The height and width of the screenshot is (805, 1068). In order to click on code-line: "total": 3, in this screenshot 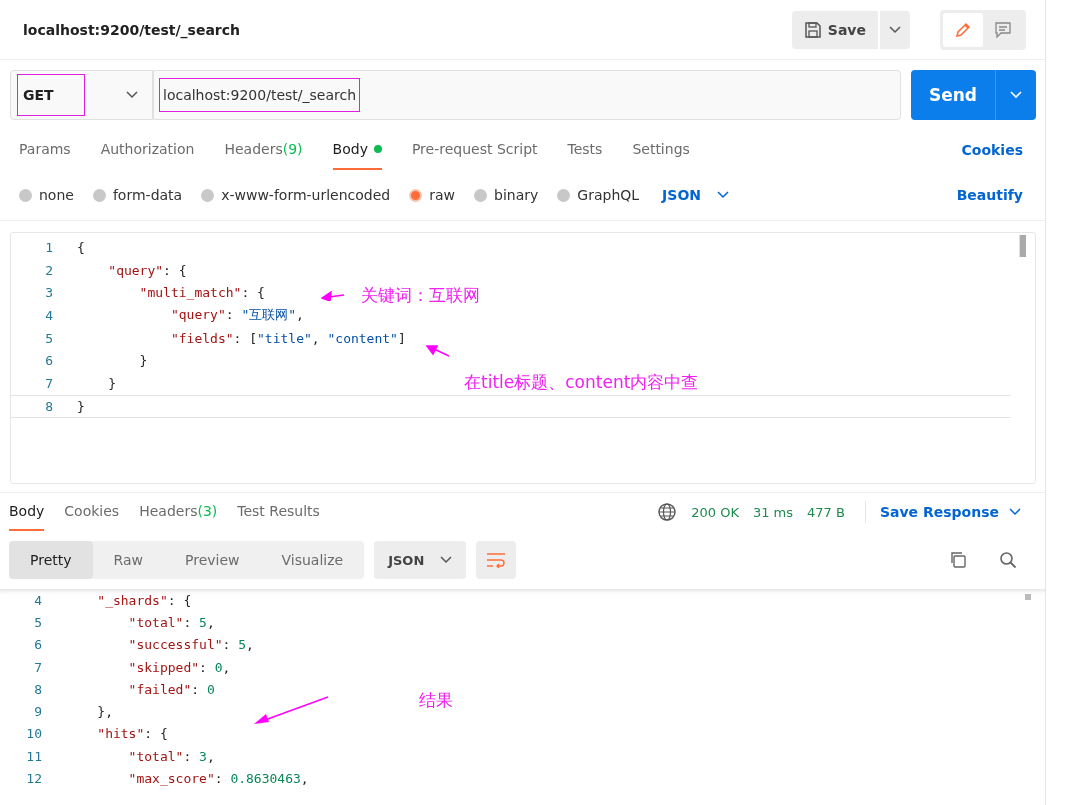, I will do `click(171, 756)`.